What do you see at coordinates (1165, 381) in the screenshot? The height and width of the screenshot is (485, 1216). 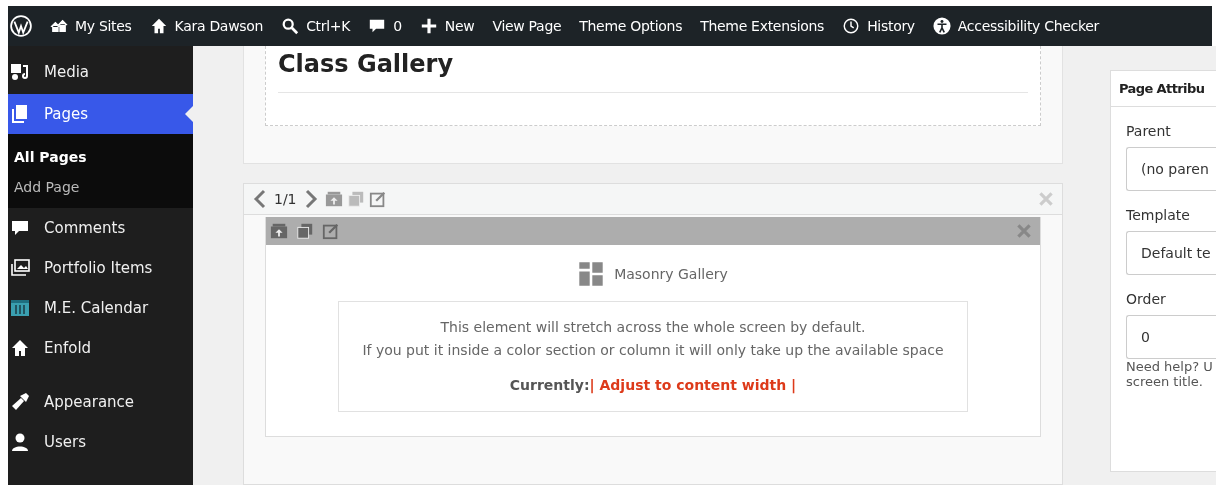 I see `help-text: screen title.` at bounding box center [1165, 381].